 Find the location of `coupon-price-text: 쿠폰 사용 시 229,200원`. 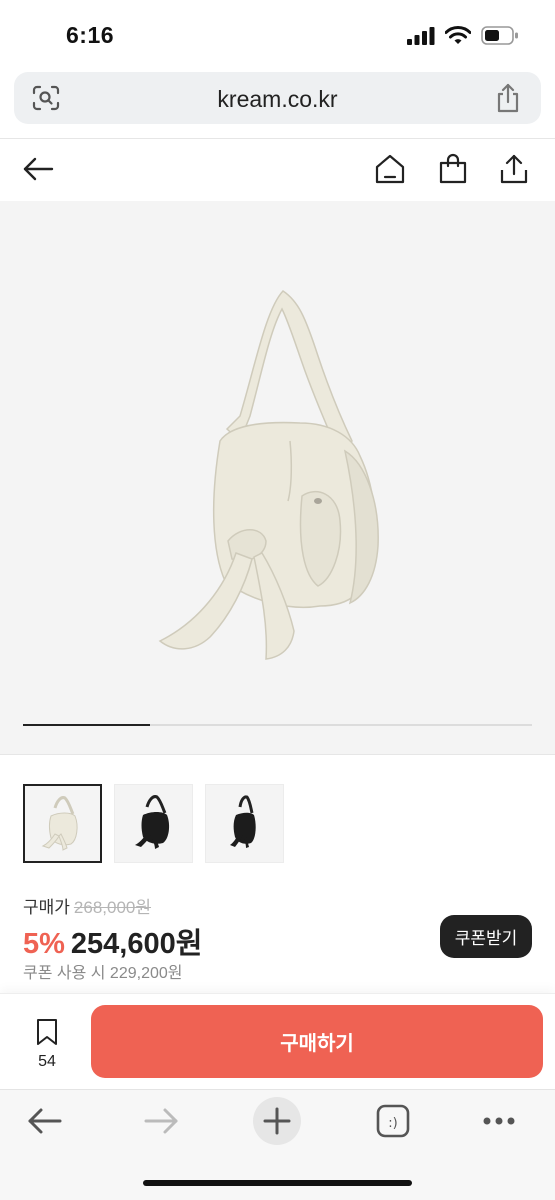

coupon-price-text: 쿠폰 사용 시 229,200원 is located at coordinates (103, 973).